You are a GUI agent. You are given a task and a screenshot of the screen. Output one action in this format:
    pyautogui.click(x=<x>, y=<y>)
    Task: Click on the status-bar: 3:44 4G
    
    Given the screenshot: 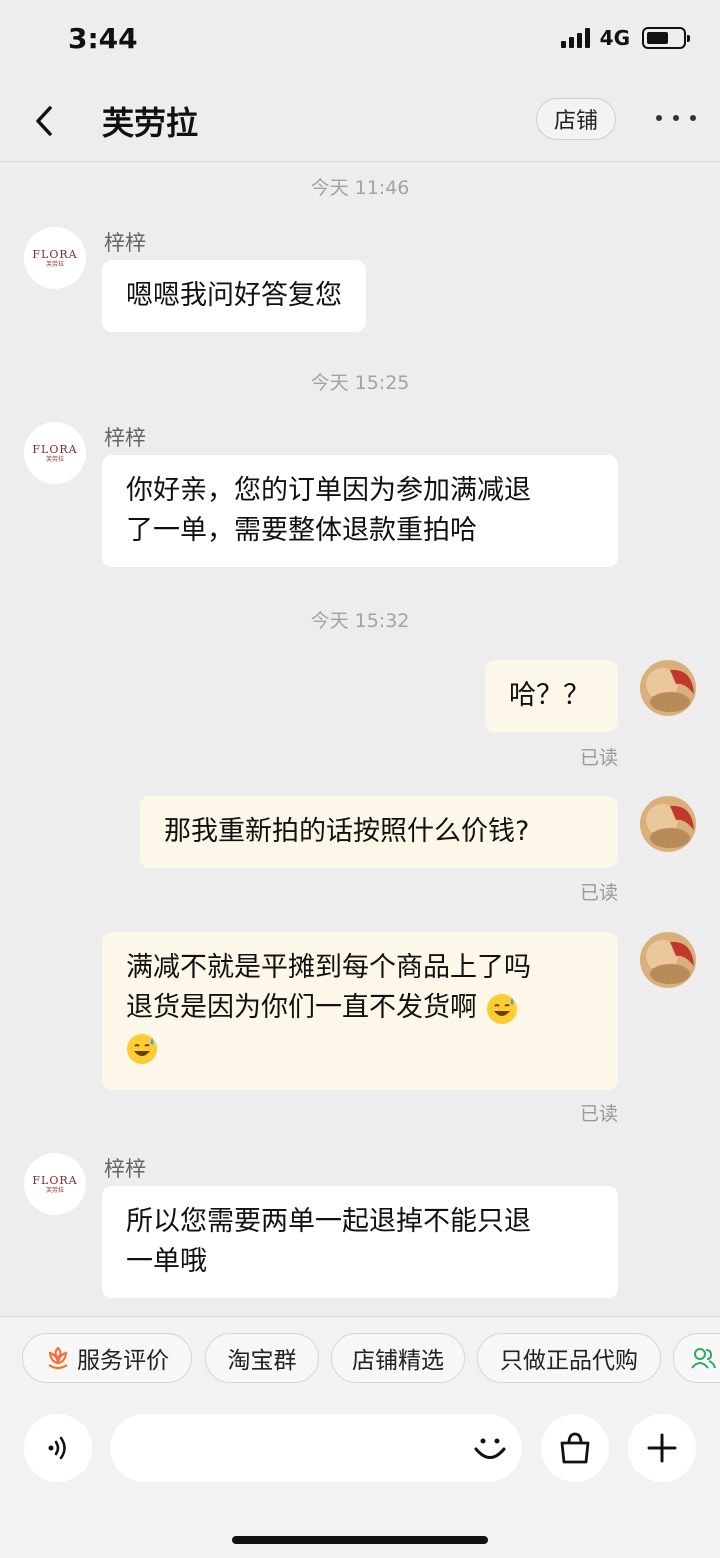 What is the action you would take?
    pyautogui.click(x=360, y=39)
    